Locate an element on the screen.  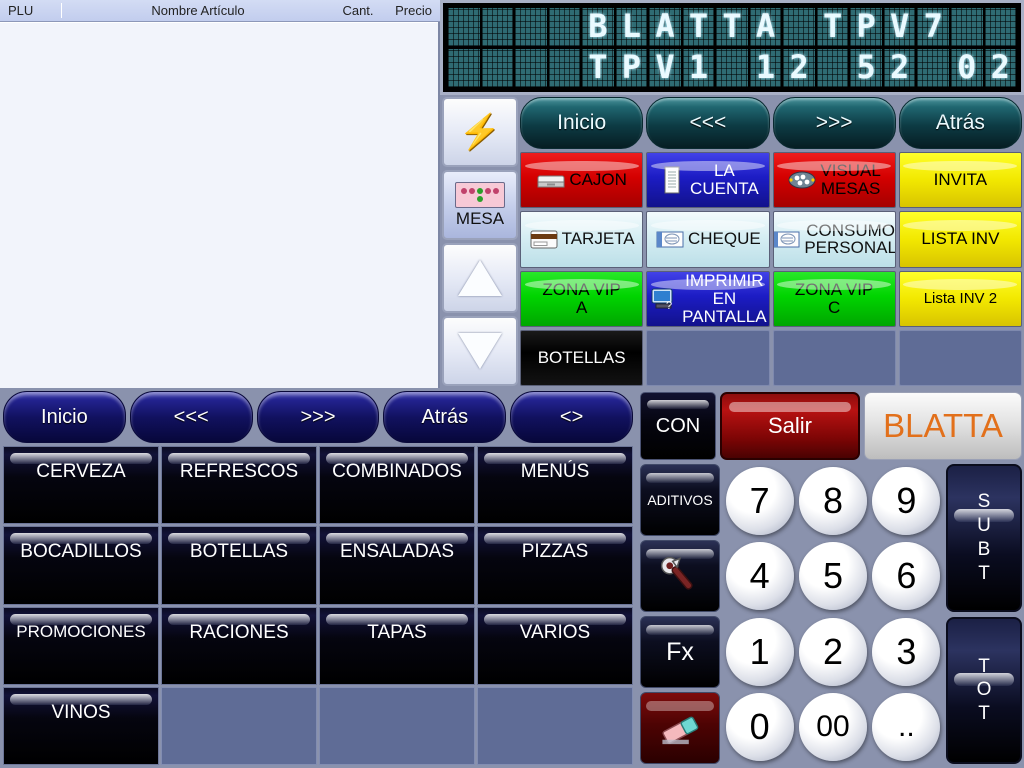
keypad-key-6: 6 is located at coordinates (906, 577).